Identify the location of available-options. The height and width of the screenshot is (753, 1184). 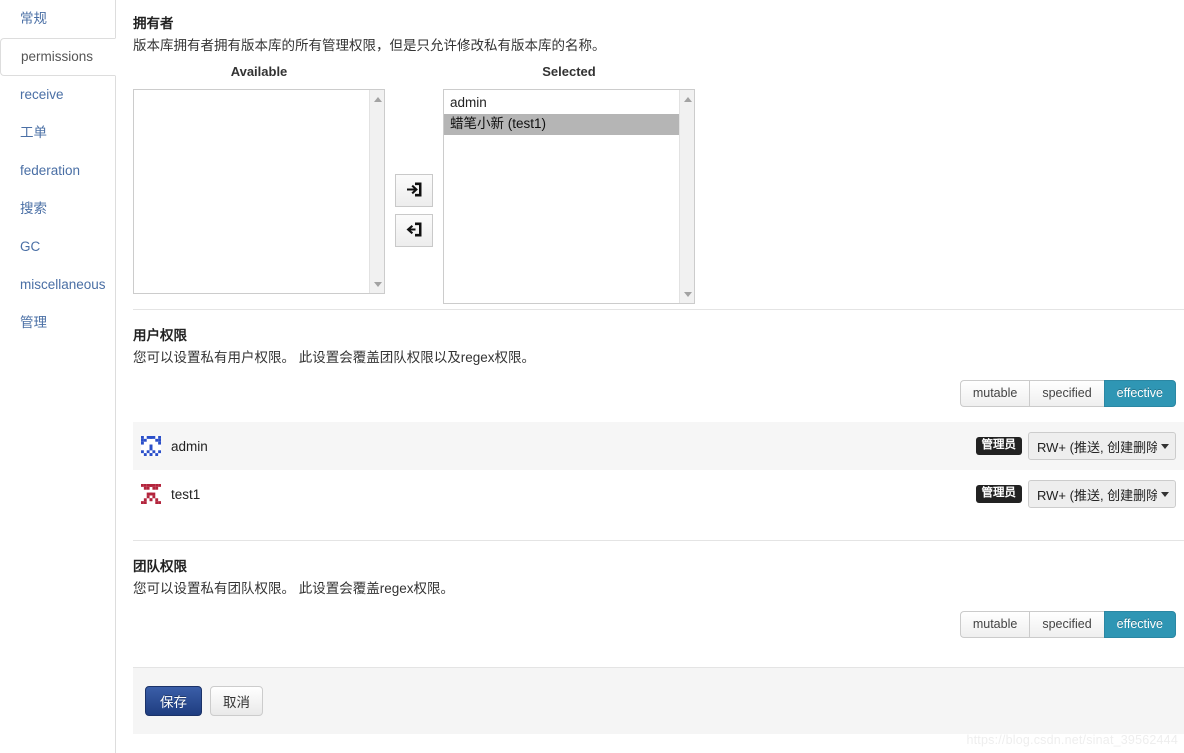
(251, 191).